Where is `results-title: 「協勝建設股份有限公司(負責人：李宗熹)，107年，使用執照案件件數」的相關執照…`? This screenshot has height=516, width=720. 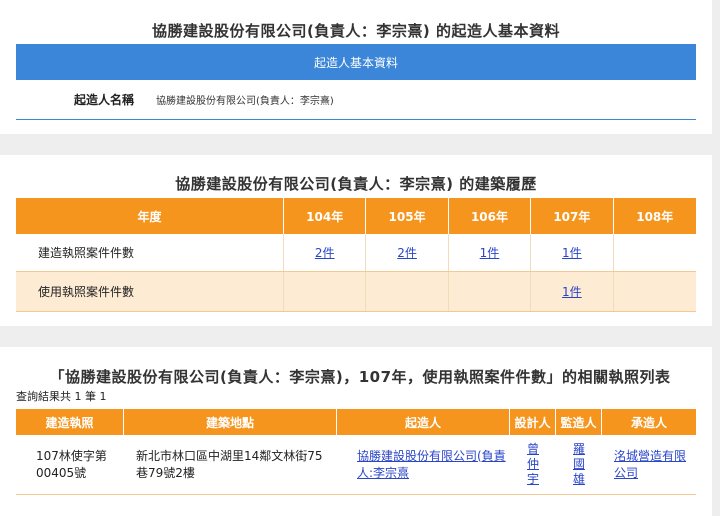 results-title: 「協勝建設股份有限公司(負責人：李宗熹)，107年，使用執照案件件數」的相關執照… is located at coordinates (360, 377).